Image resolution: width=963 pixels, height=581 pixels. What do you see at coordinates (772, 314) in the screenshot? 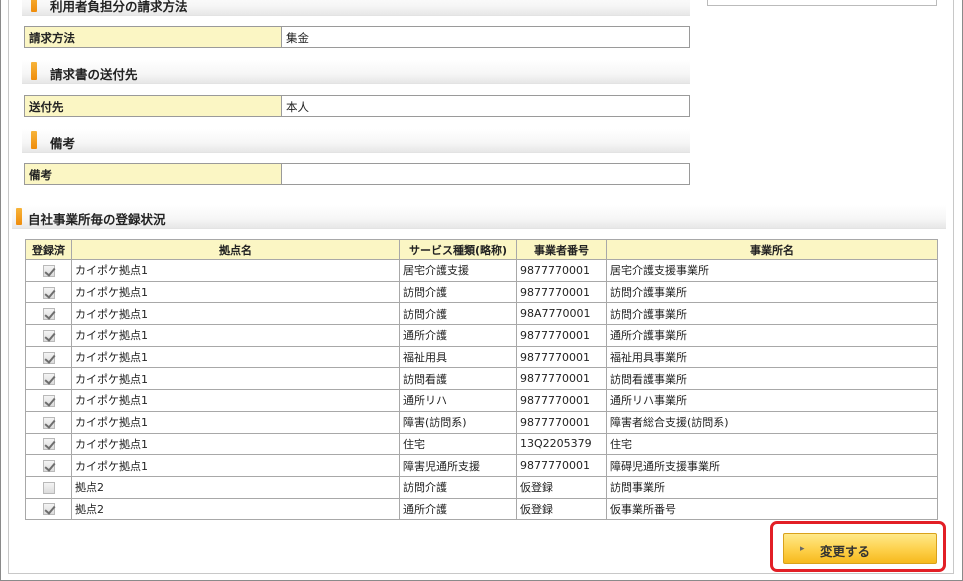
I see `office-name-cell: 訪問介護事業所` at bounding box center [772, 314].